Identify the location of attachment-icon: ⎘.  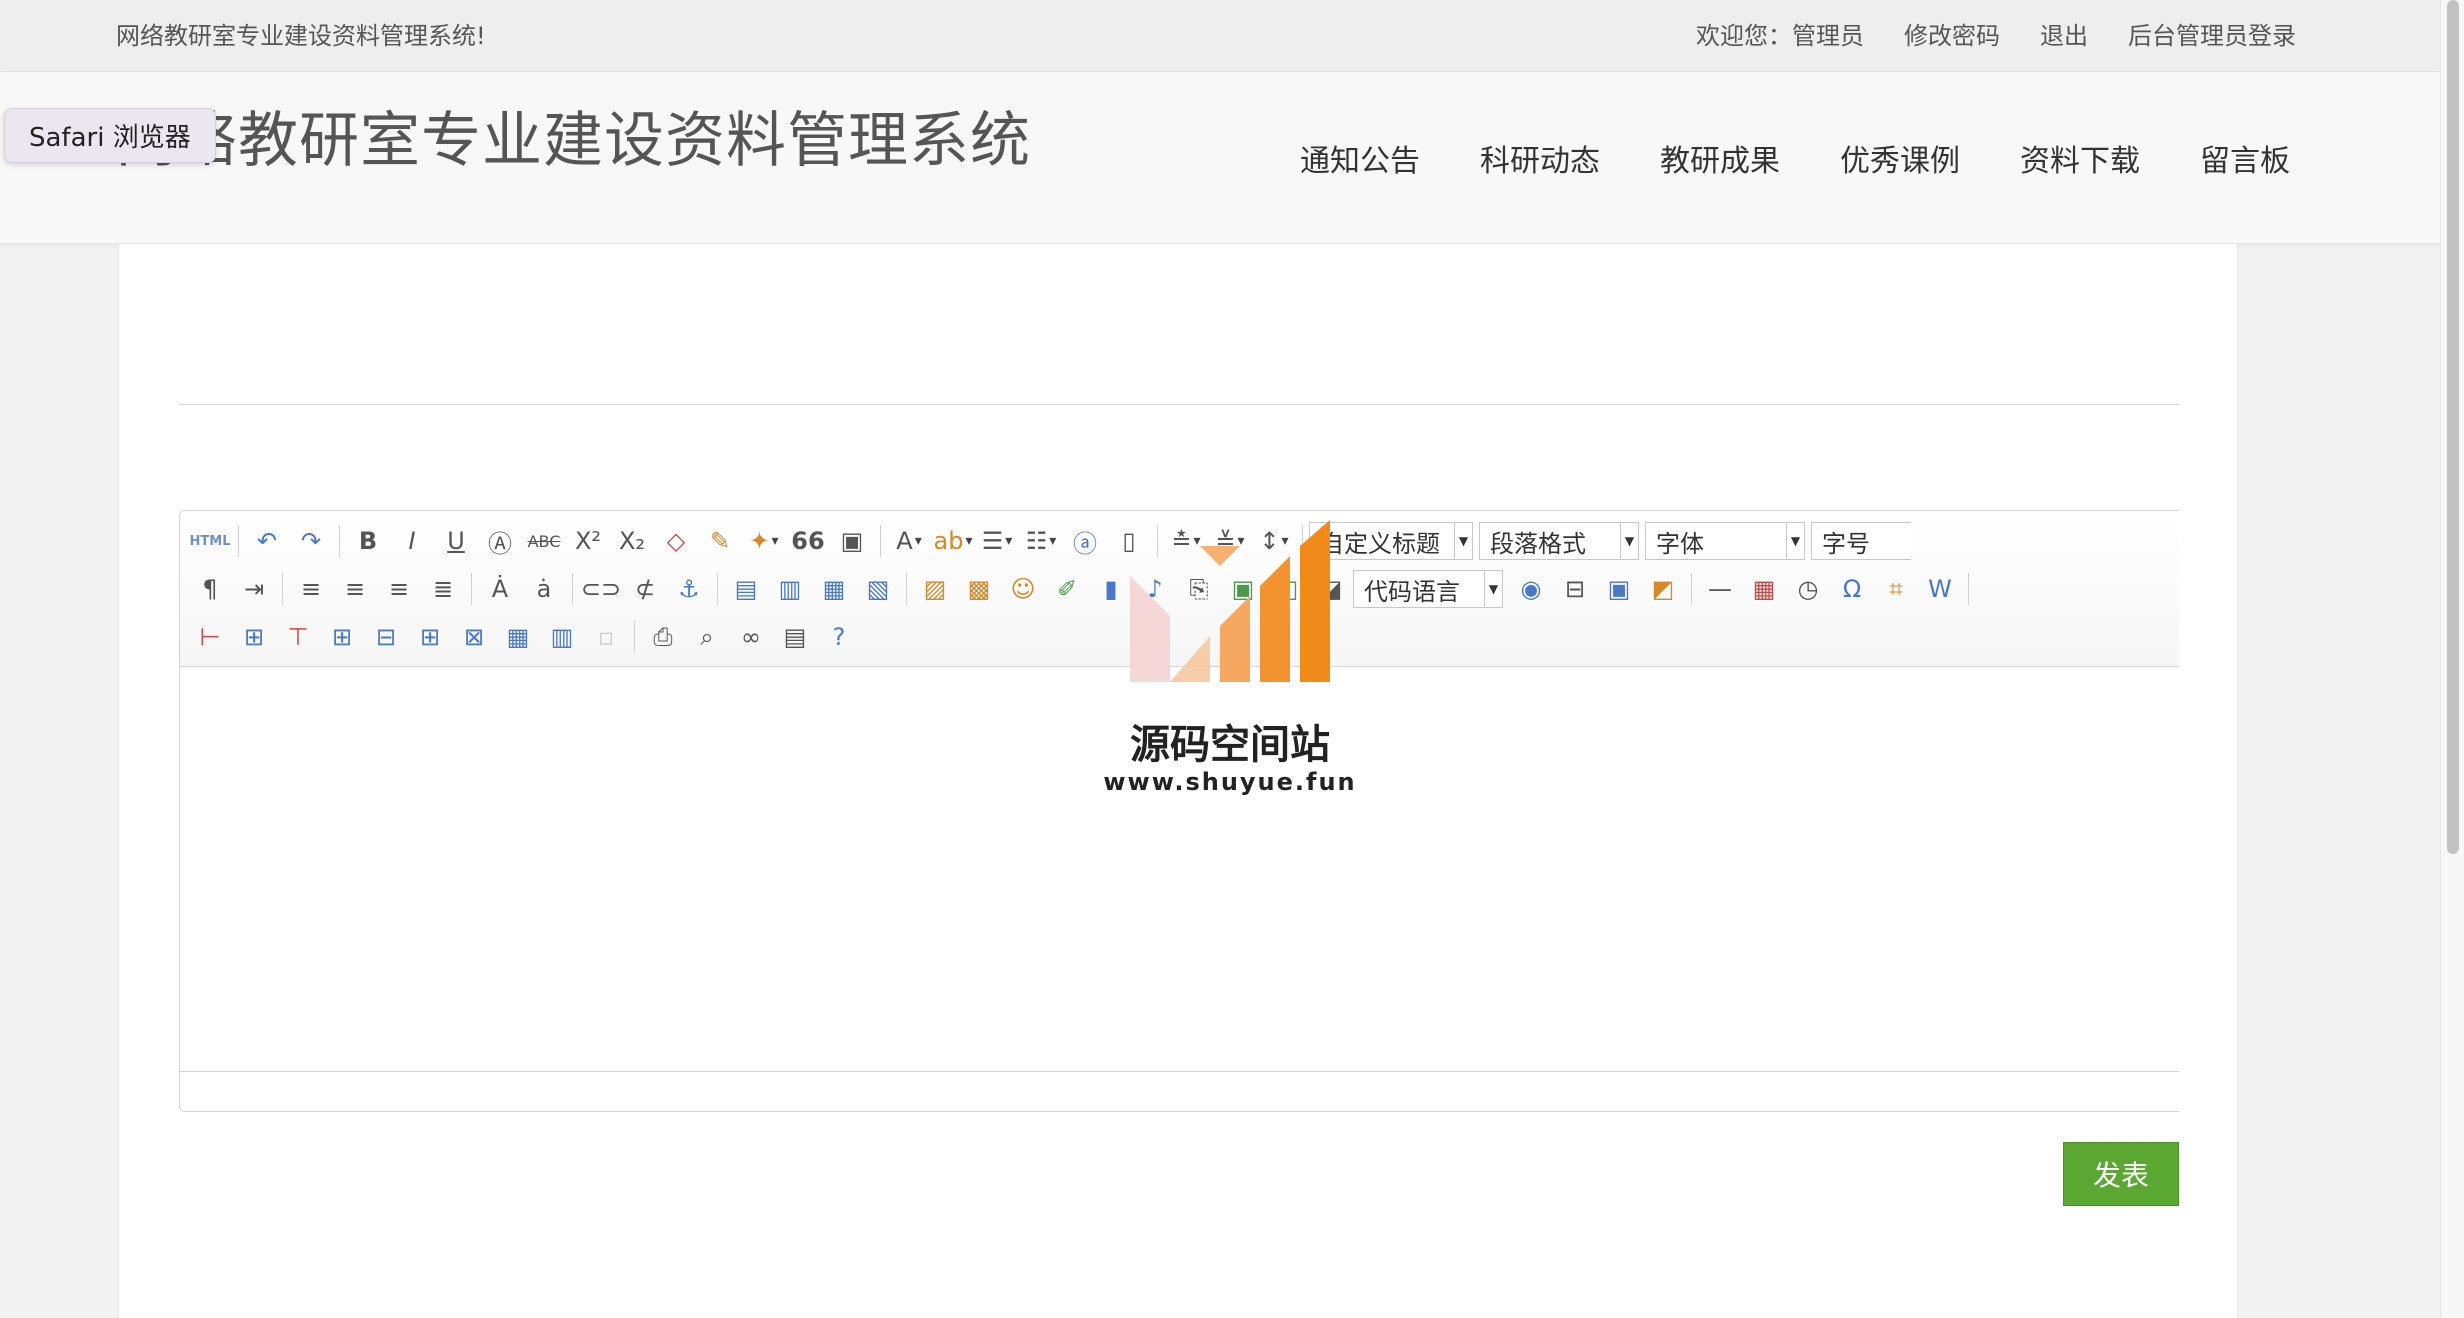
(1199, 589).